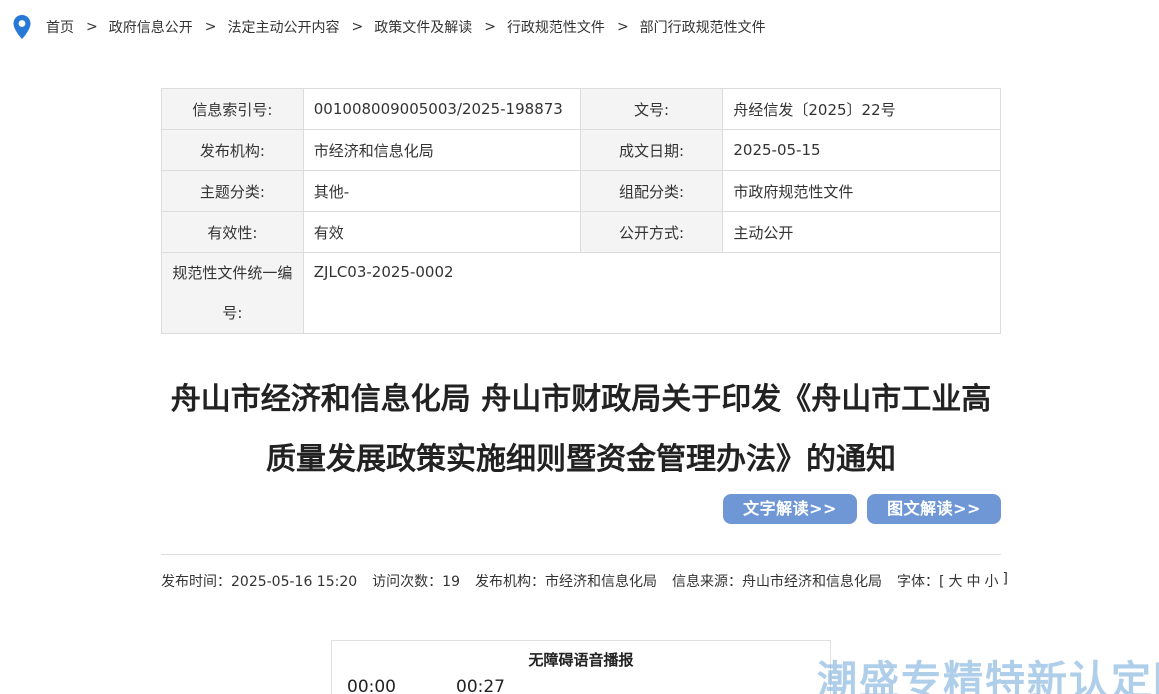 This screenshot has height=694, width=1159. I want to click on table-row: 发布机构: 市经济和信息化局 成文日期: 2025-05-15, so click(581, 150).